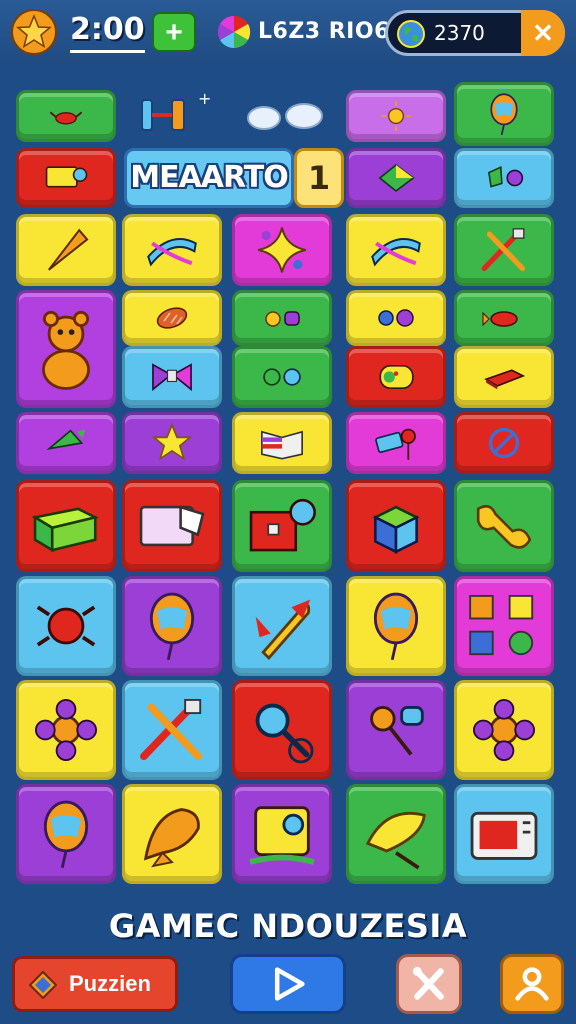 The width and height of the screenshot is (576, 1024). What do you see at coordinates (411, 34) in the screenshot?
I see `globe-icon` at bounding box center [411, 34].